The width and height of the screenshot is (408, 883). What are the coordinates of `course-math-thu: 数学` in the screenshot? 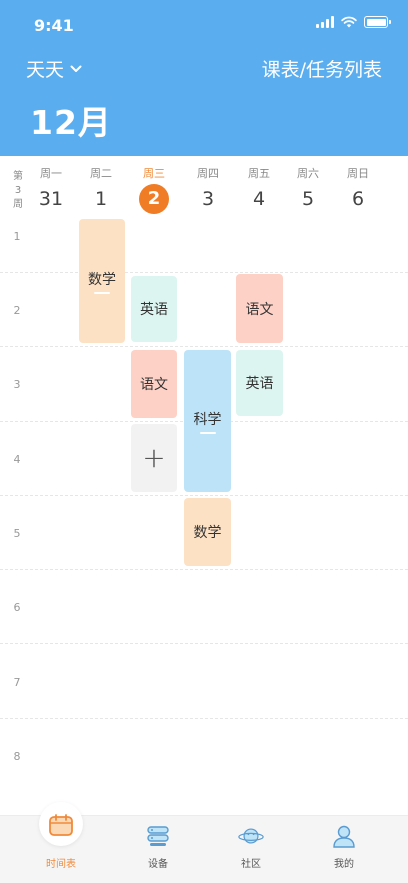 It's located at (207, 532).